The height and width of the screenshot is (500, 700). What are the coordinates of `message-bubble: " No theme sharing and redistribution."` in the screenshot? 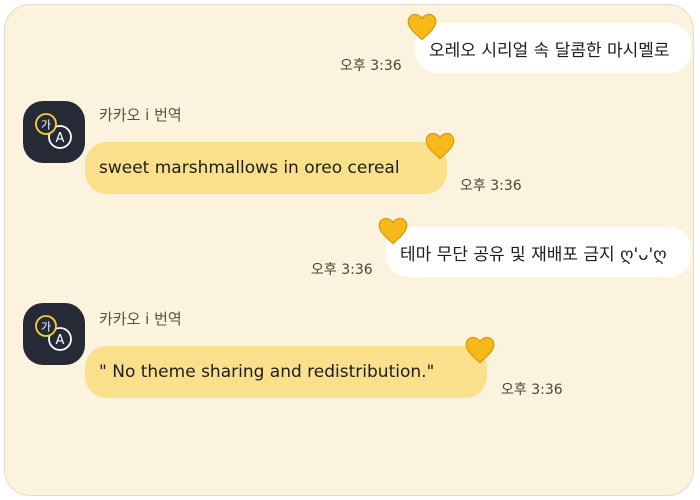 It's located at (286, 372).